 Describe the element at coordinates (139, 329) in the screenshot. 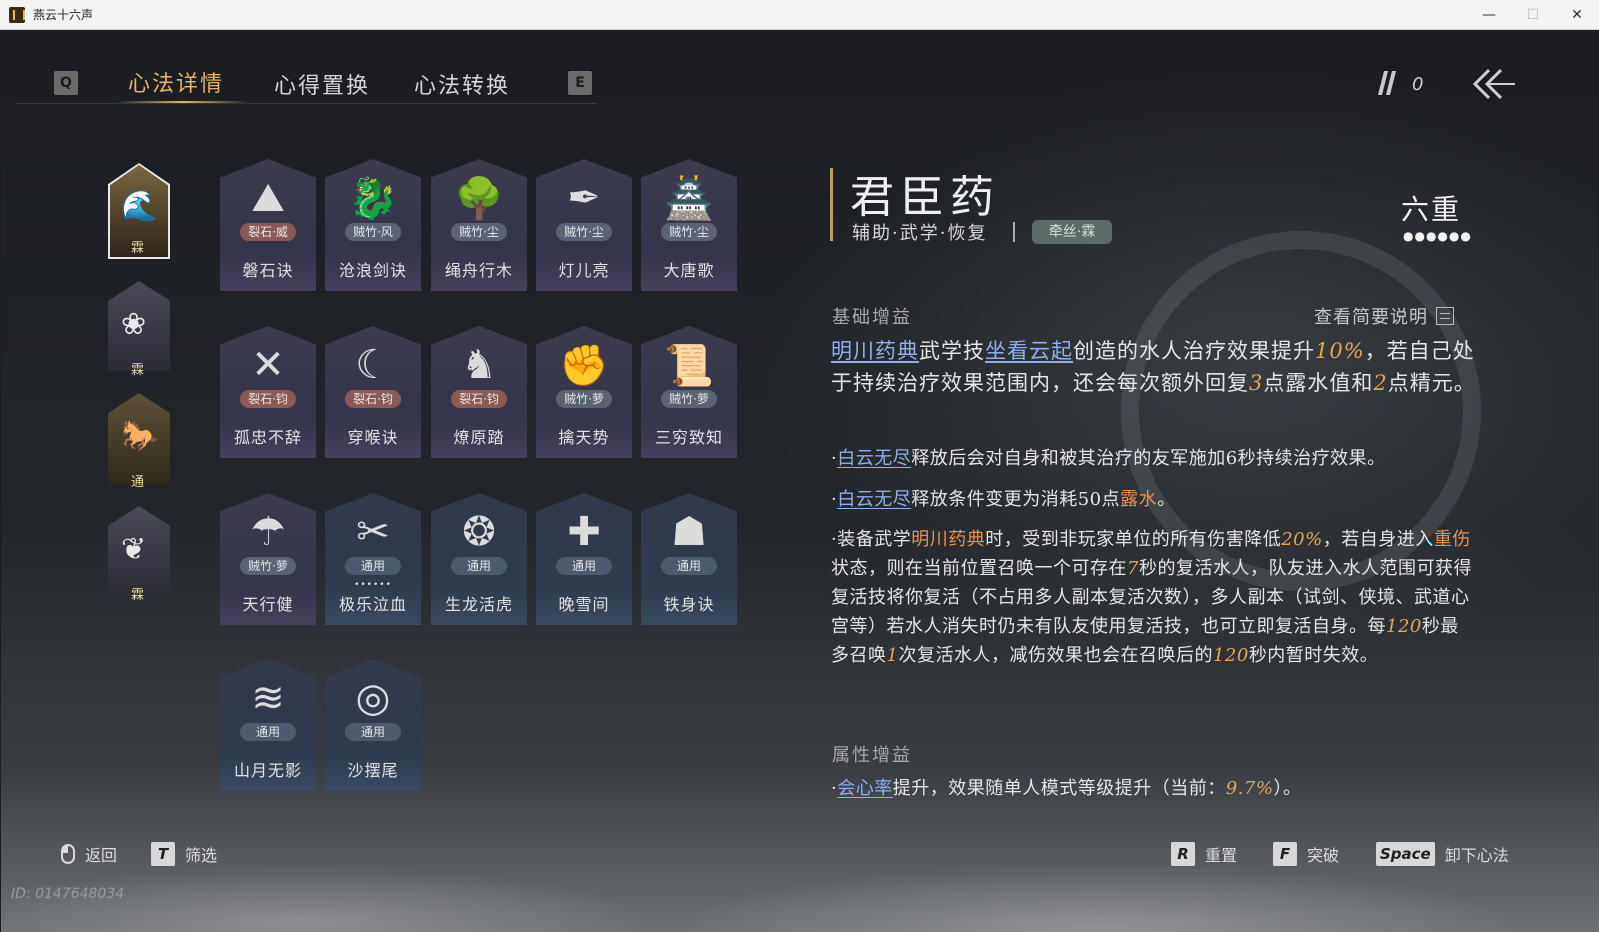

I see `side-tab-healing-2: ❀ 霖` at that location.